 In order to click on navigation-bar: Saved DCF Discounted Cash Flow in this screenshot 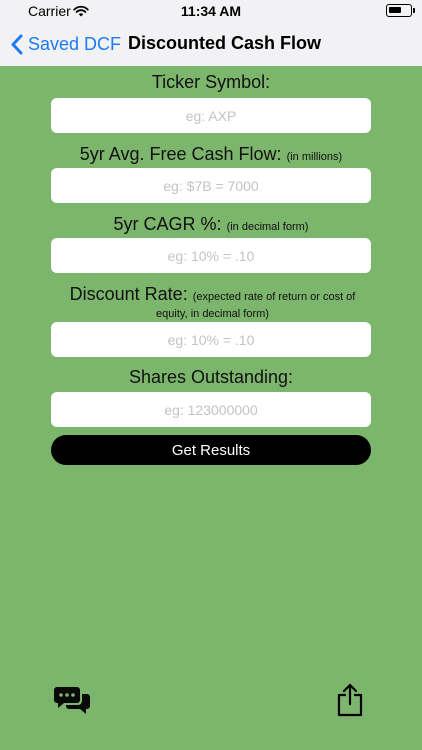, I will do `click(211, 44)`.